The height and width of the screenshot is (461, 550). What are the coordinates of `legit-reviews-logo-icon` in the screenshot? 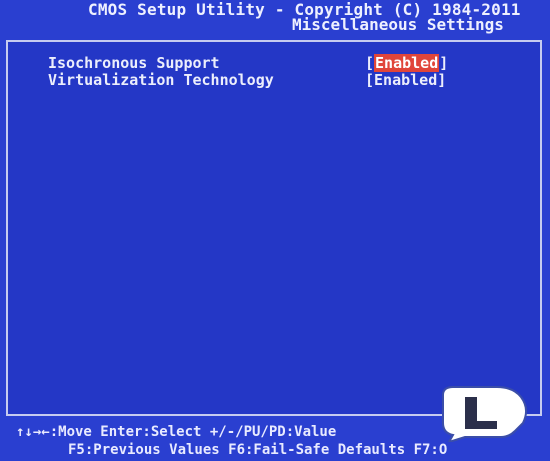 It's located at (484, 414).